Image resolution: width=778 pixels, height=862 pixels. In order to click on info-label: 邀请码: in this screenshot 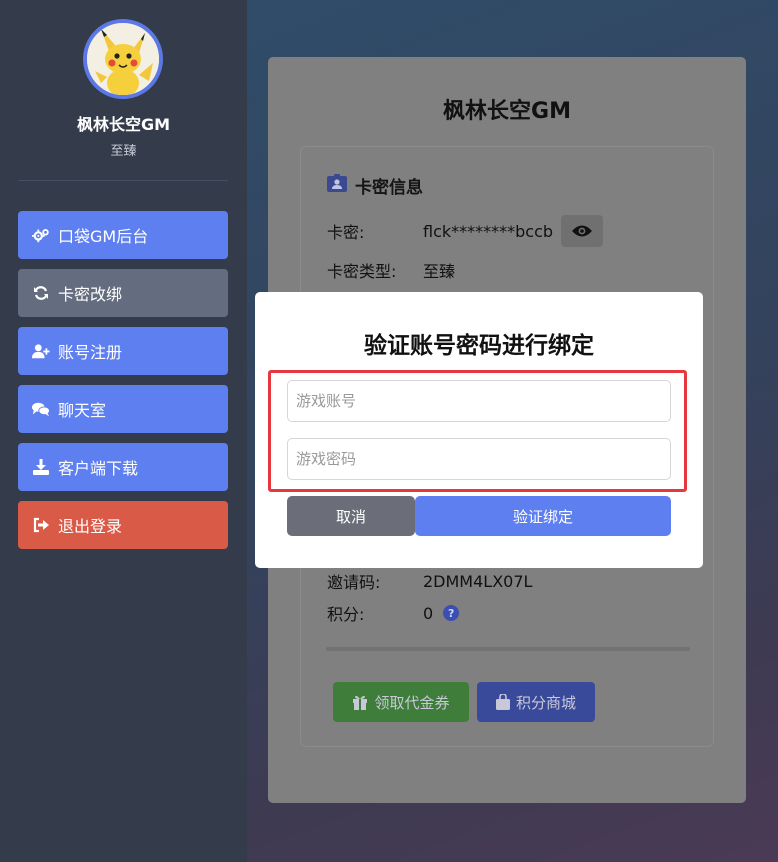, I will do `click(354, 582)`.